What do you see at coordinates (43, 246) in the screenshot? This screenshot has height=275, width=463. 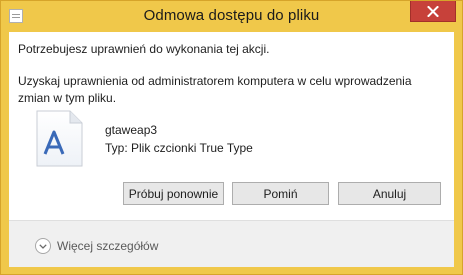 I see `chevron-down-icon` at bounding box center [43, 246].